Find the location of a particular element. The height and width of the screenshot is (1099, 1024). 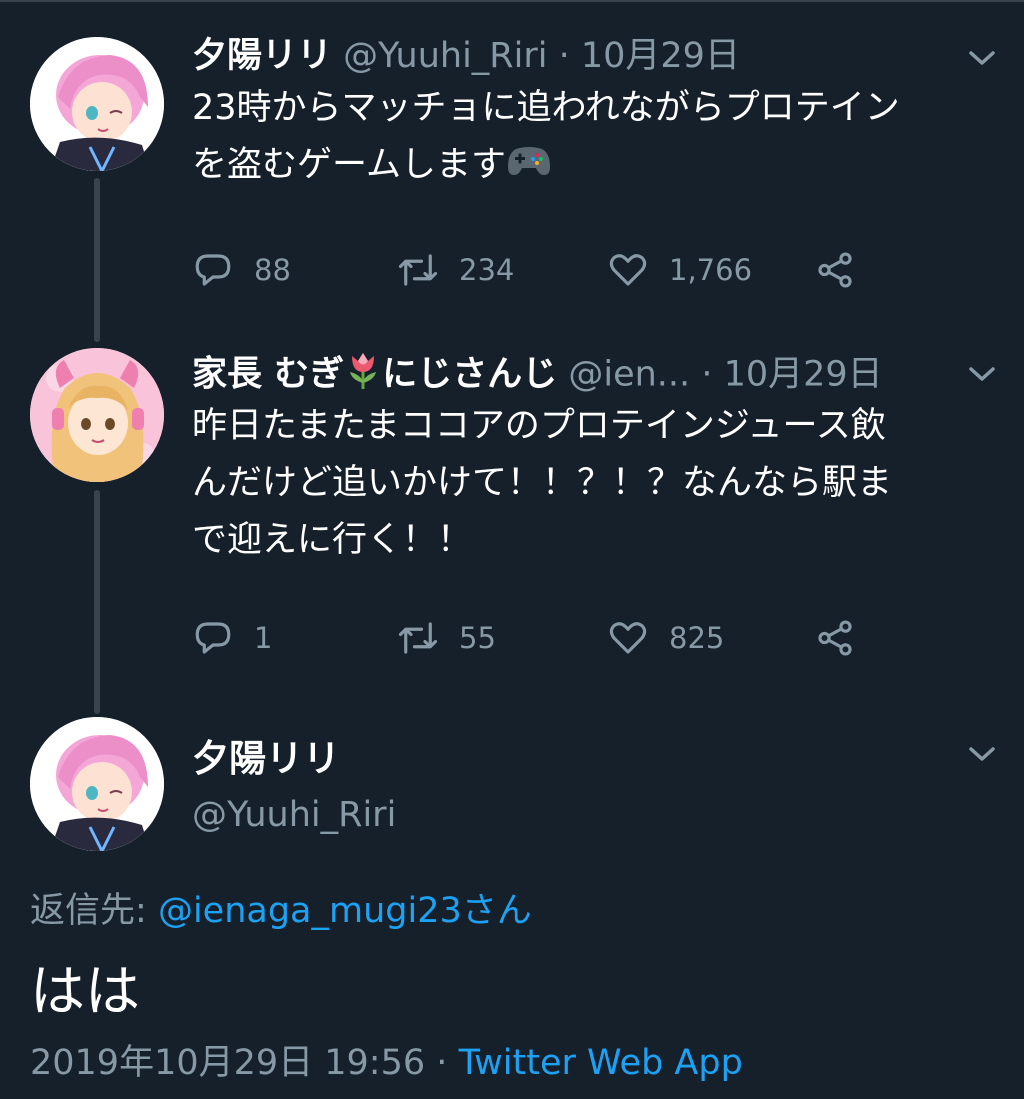

tweet-footer: 2019年10月29日 19:56 · Twitter Web App is located at coordinates (386, 1059).